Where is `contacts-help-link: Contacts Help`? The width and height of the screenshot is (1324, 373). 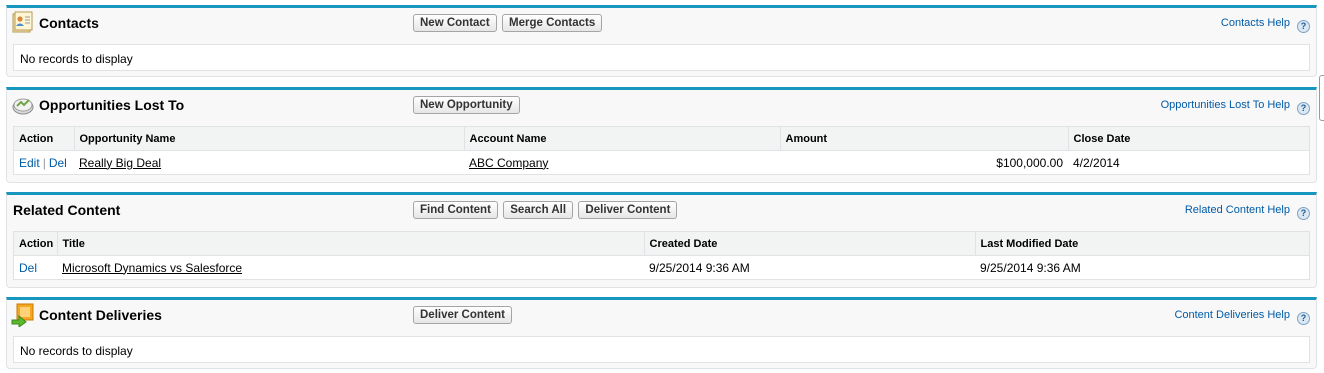 contacts-help-link: Contacts Help is located at coordinates (1255, 23).